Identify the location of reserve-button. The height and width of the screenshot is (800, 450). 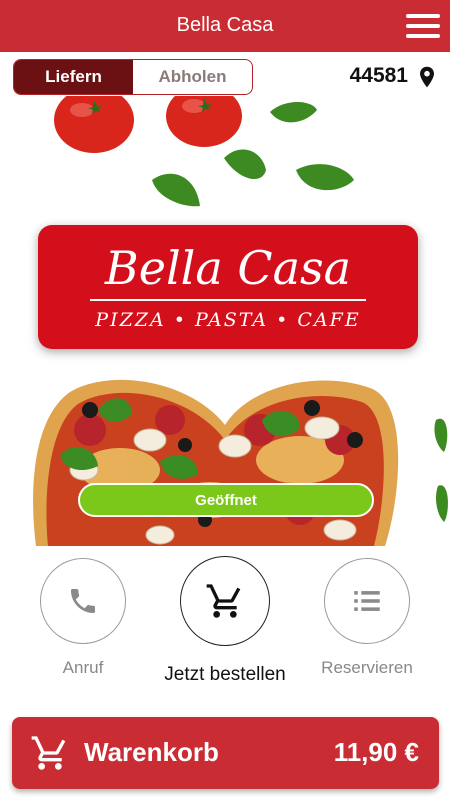
(367, 601).